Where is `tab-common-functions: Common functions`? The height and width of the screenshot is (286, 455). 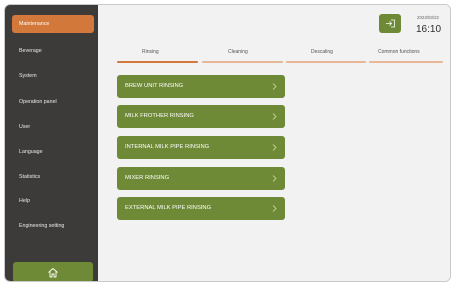
tab-common-functions: Common functions is located at coordinates (399, 52).